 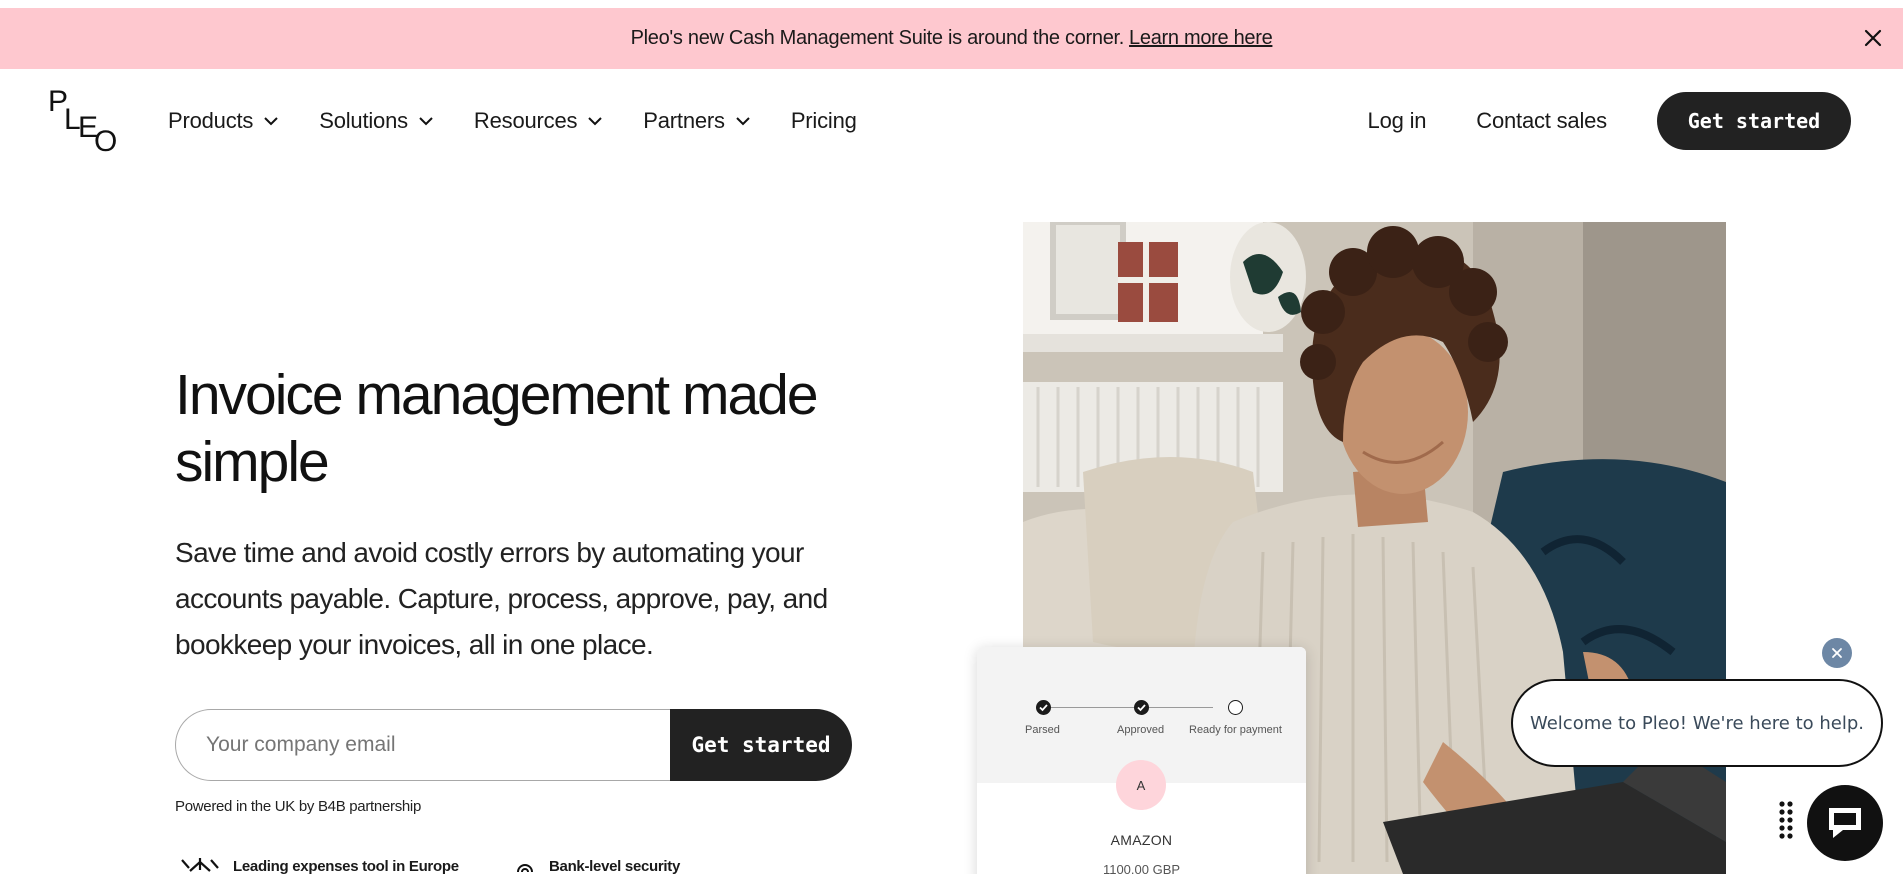 I want to click on sparkle-icon, so click(x=200, y=865).